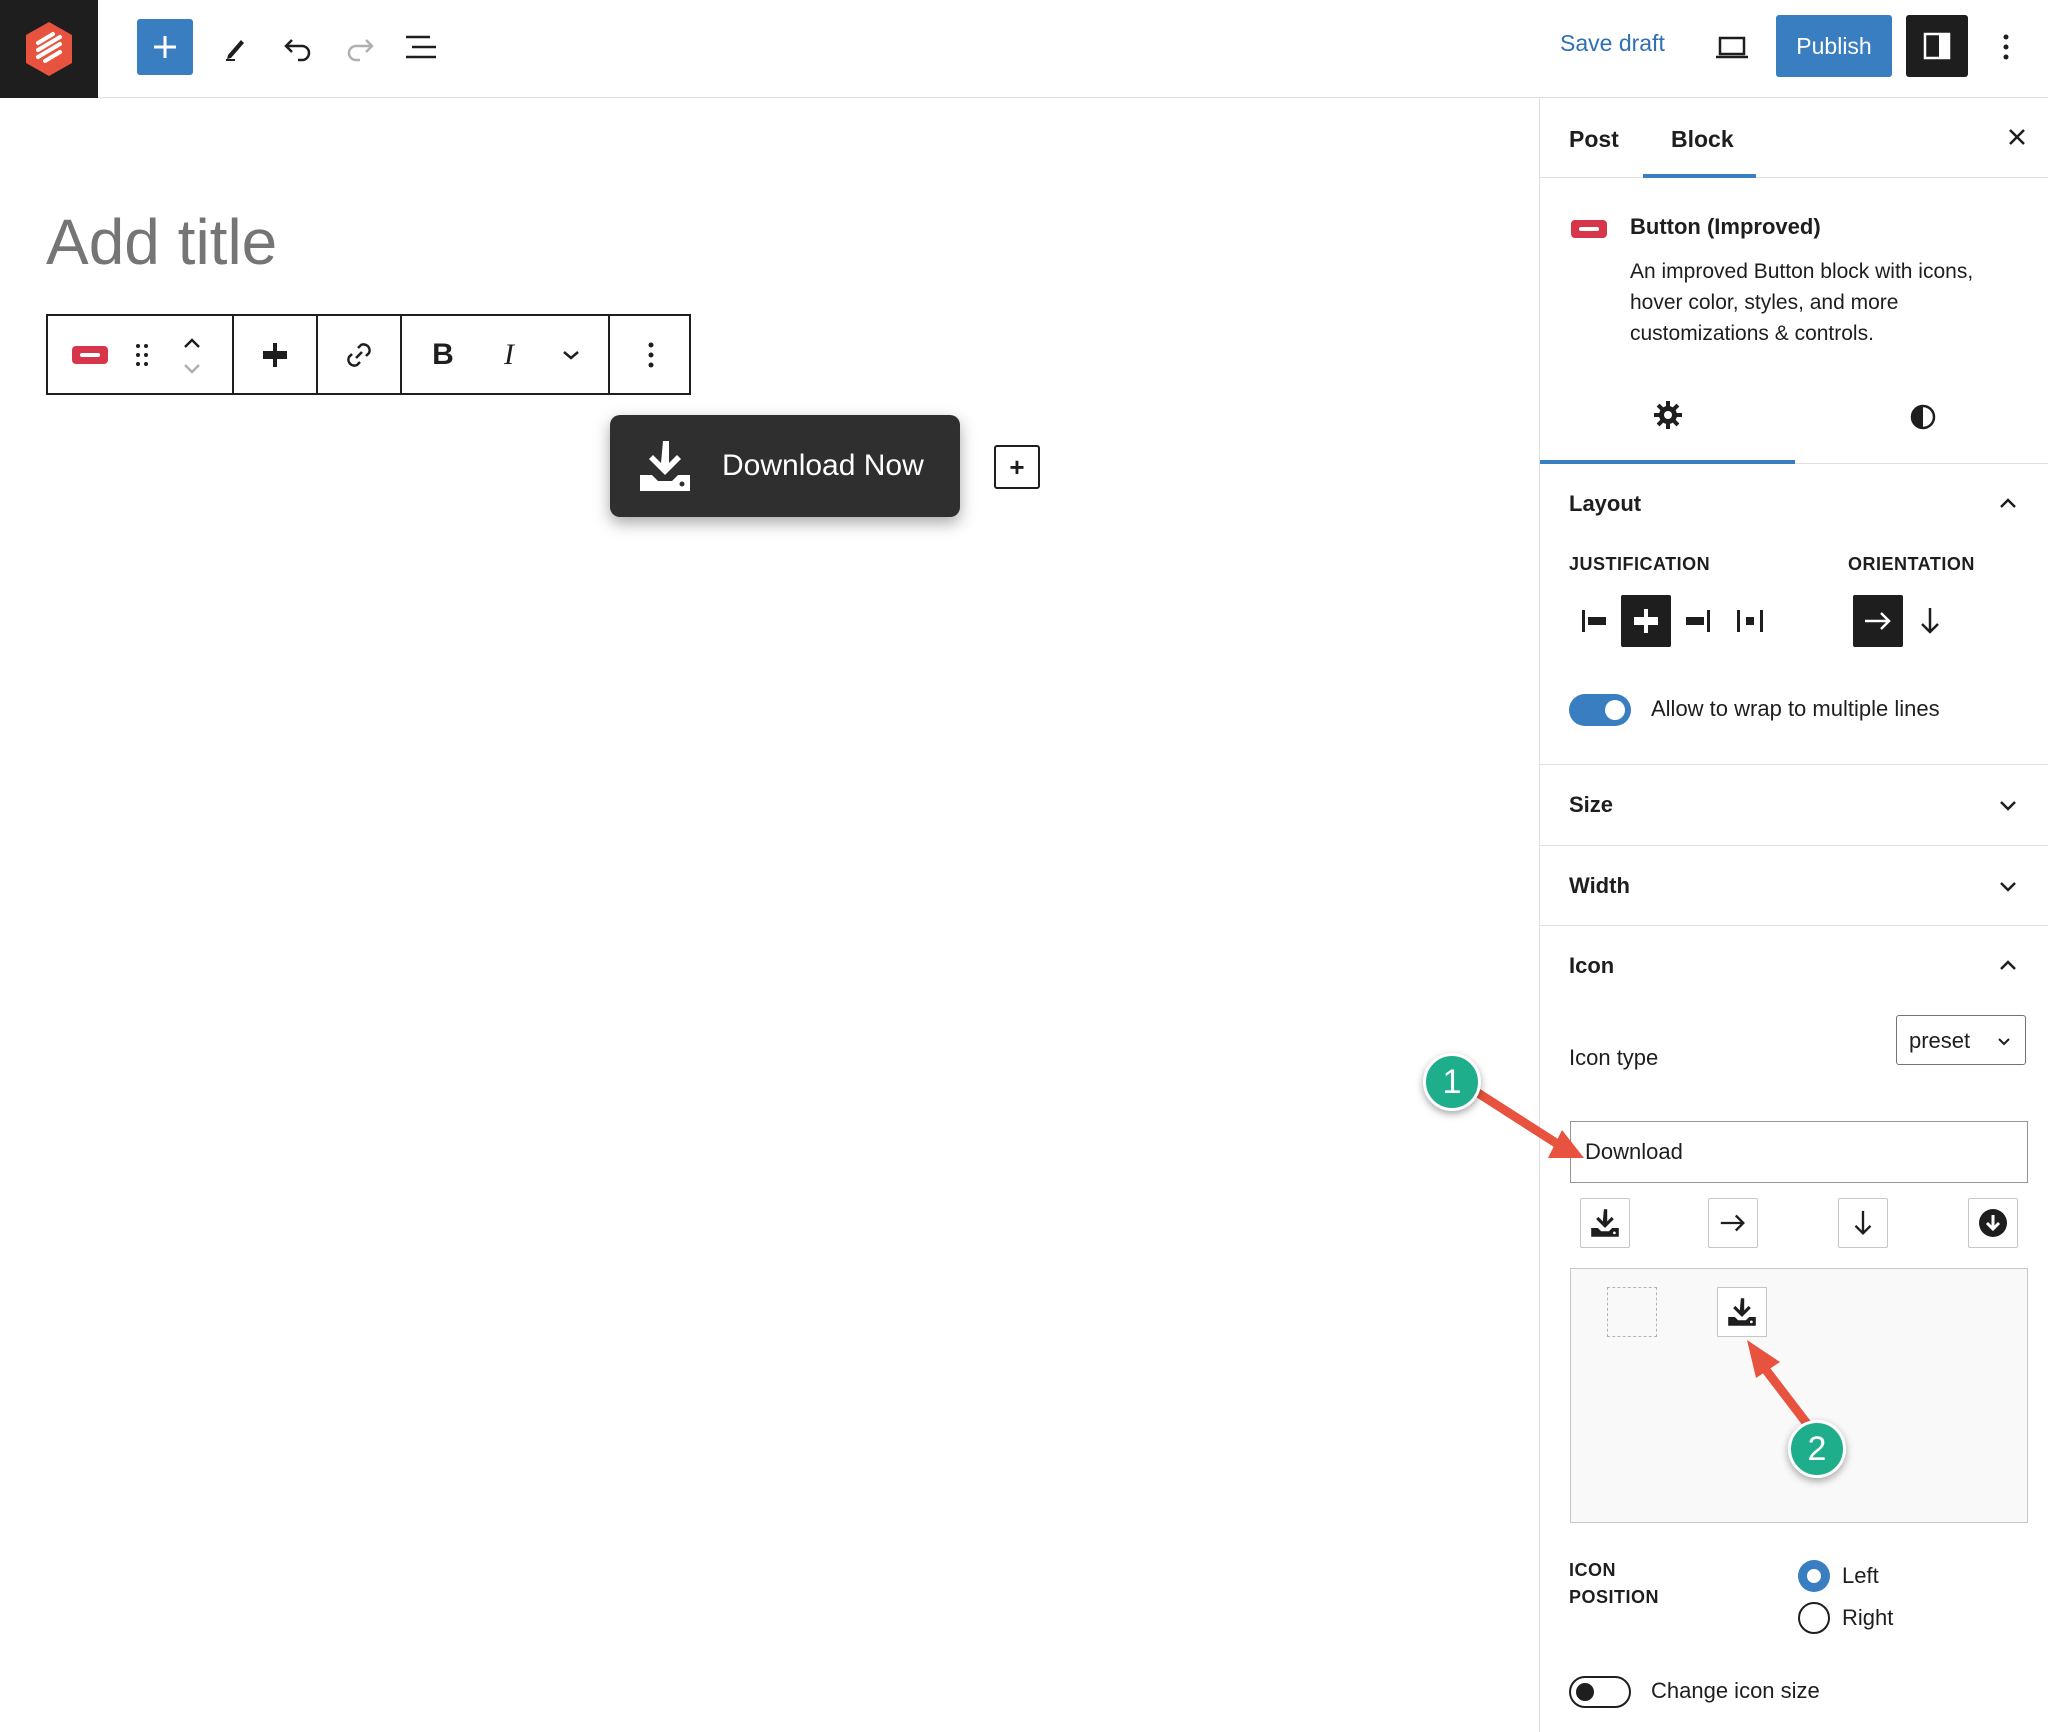 The height and width of the screenshot is (1732, 2048). Describe the element at coordinates (1814, 1618) in the screenshot. I see `radio-right` at that location.